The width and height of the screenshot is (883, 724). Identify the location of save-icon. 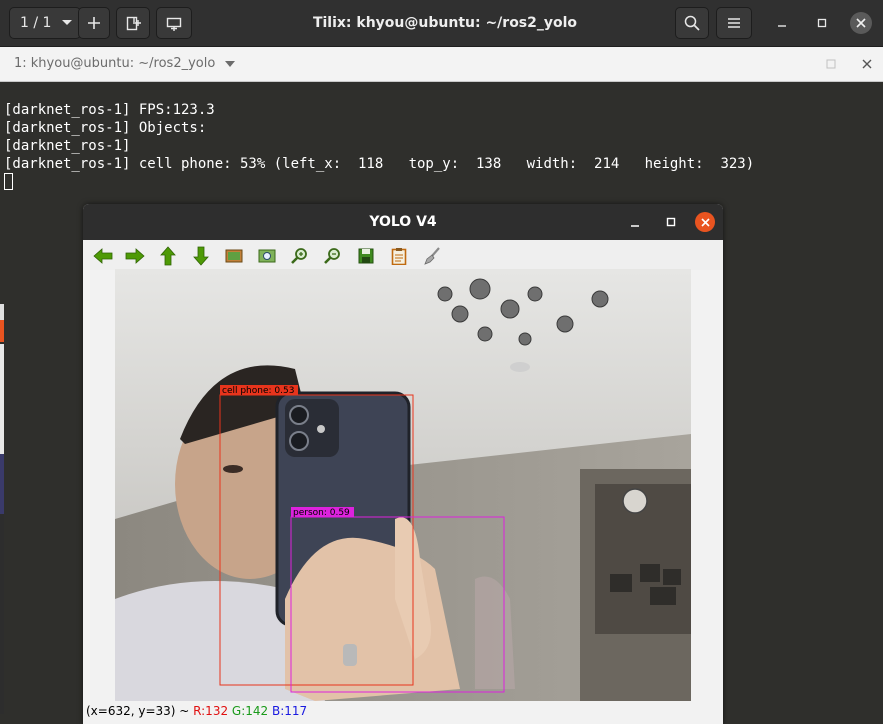
(366, 256).